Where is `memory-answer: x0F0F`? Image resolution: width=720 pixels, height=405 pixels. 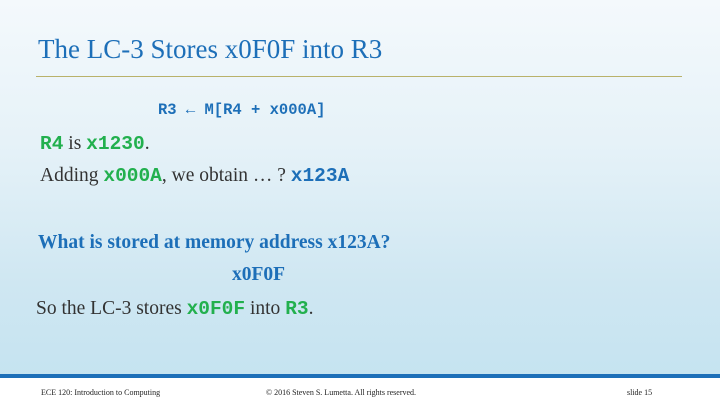 memory-answer: x0F0F is located at coordinates (259, 274).